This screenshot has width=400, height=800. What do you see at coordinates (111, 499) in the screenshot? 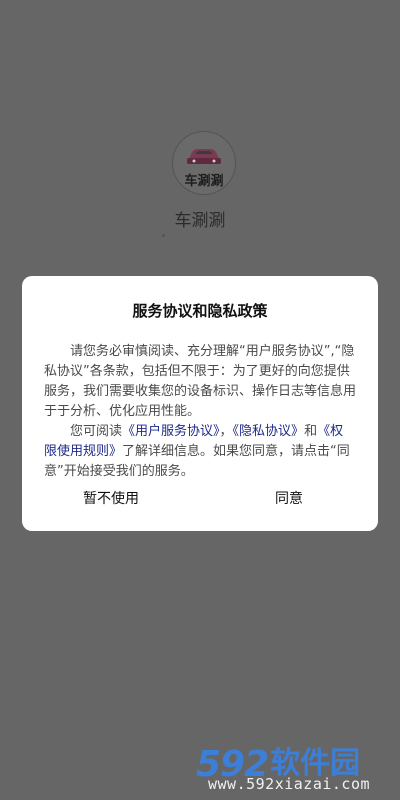
I see `decline-button: 暂不使用` at bounding box center [111, 499].